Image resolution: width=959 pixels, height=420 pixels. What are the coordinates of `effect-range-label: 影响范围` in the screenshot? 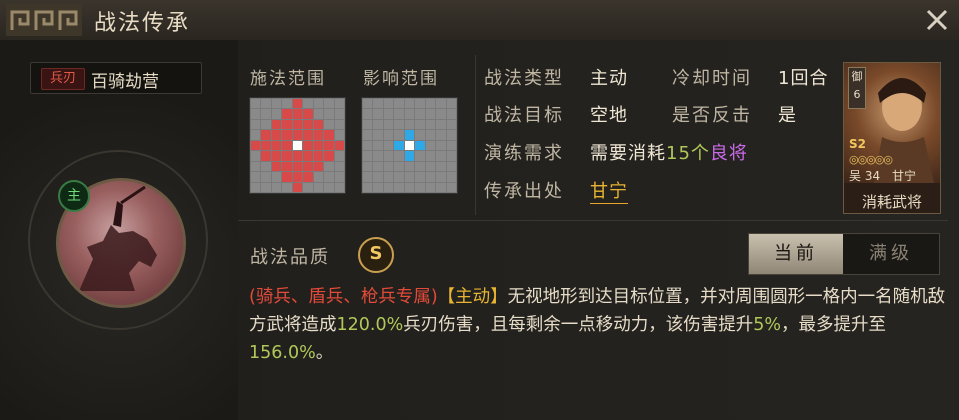 It's located at (401, 79).